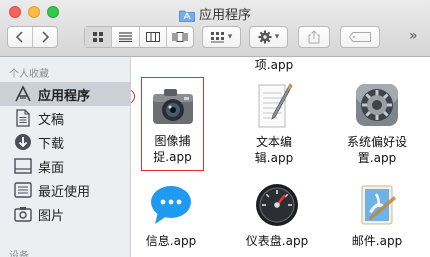 This screenshot has width=430, height=257. What do you see at coordinates (23, 118) in the screenshot?
I see `documents-icon` at bounding box center [23, 118].